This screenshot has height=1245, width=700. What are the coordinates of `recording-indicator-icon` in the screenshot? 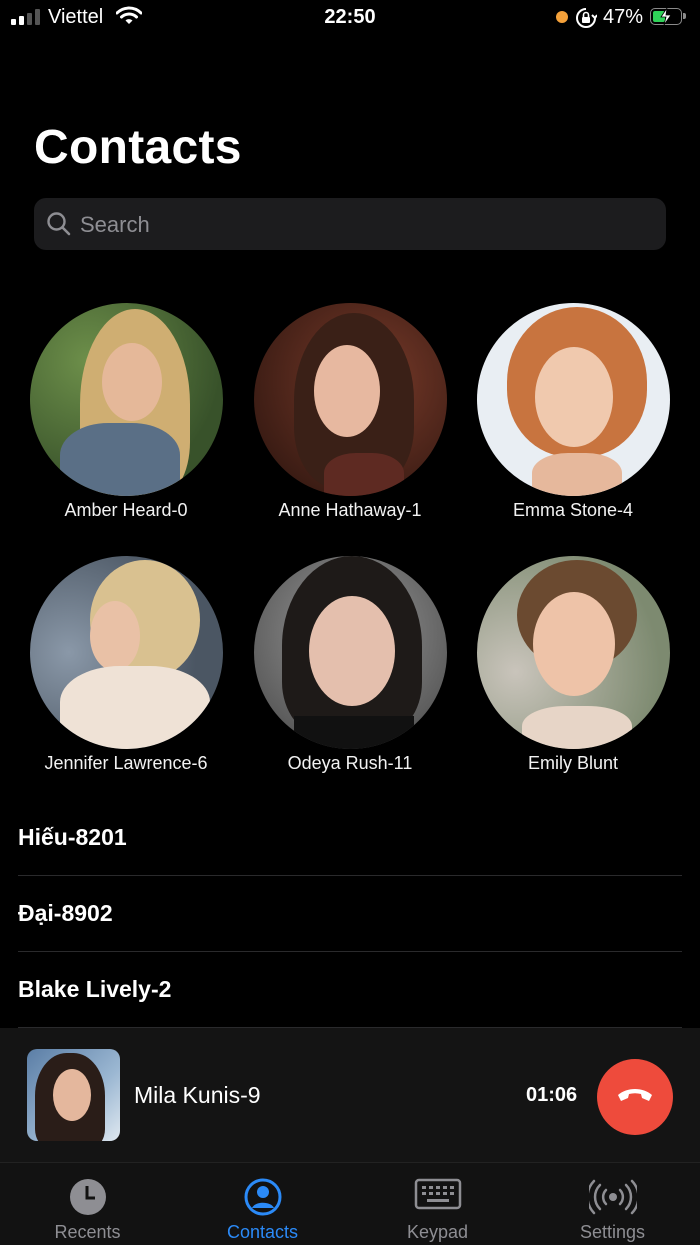 It's located at (562, 17).